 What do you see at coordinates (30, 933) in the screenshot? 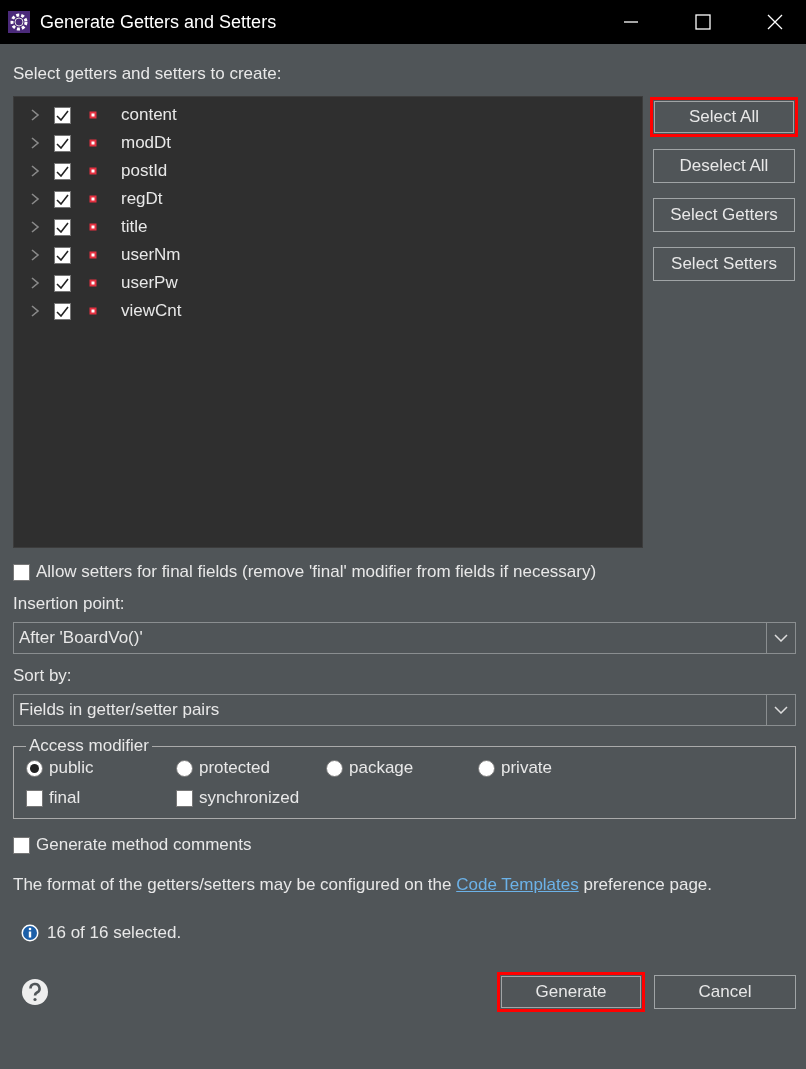
I see `info-icon` at bounding box center [30, 933].